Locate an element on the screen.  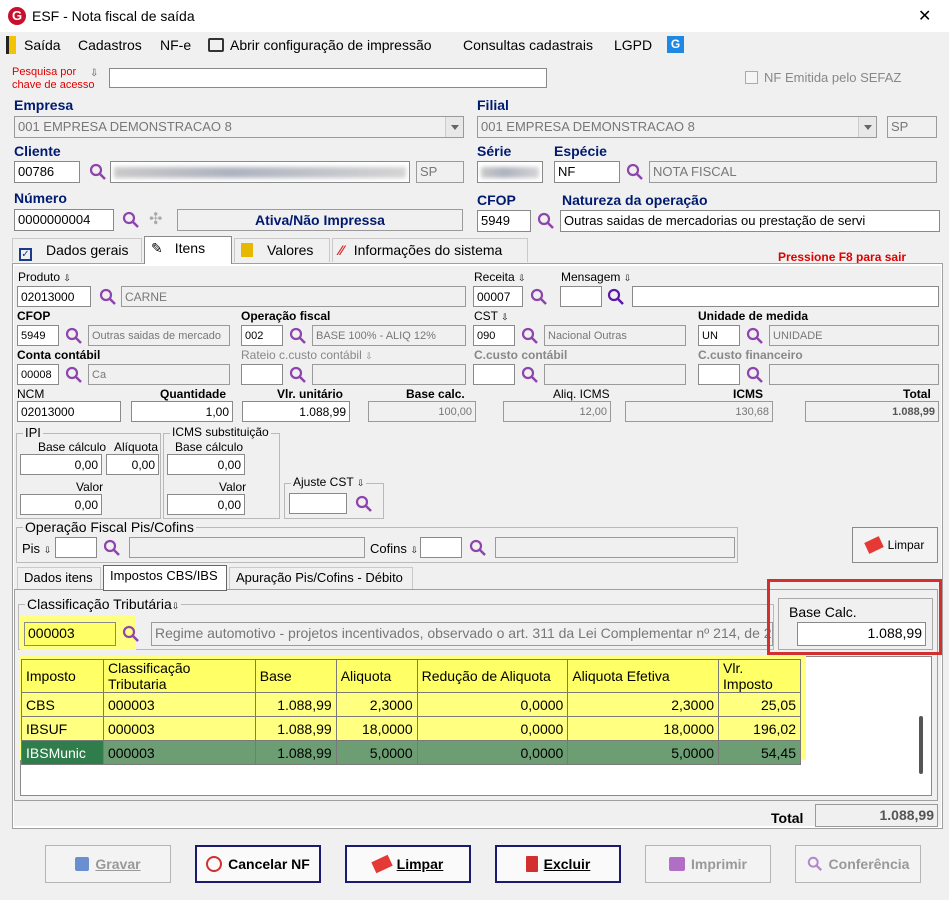
menu-nfe: NF-e is located at coordinates (175, 45).